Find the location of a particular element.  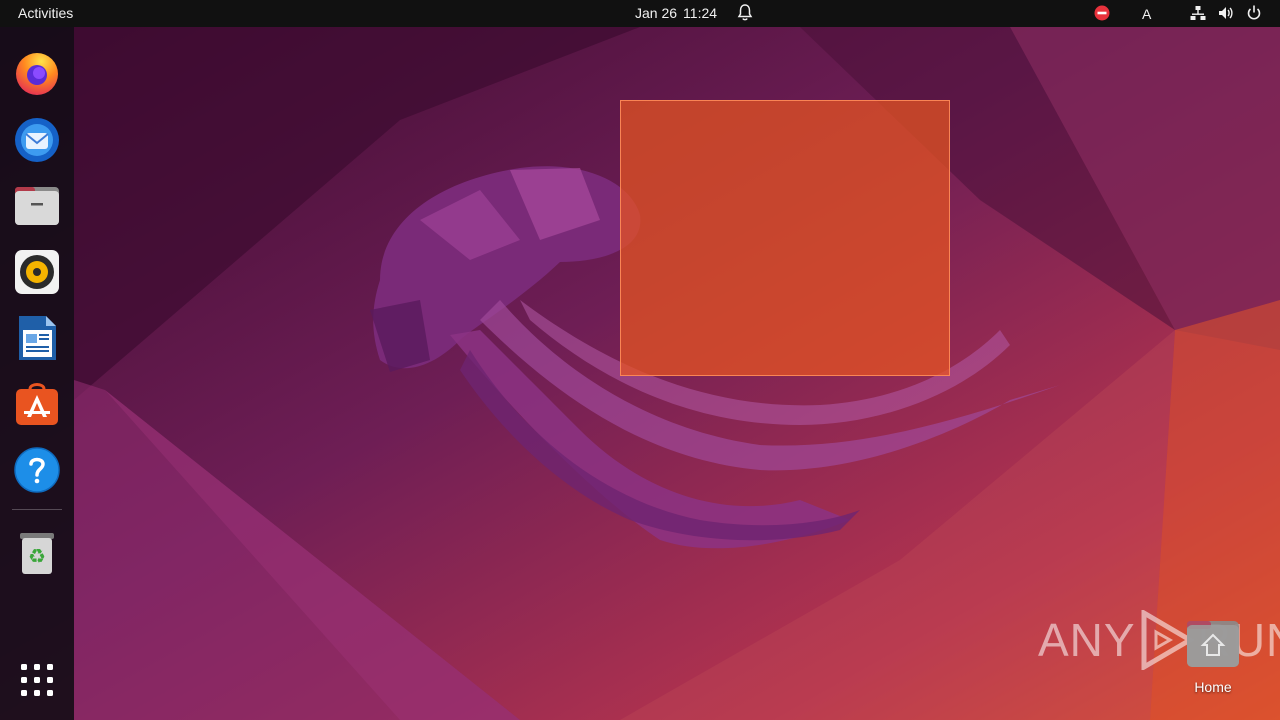

home-folder-label: Home is located at coordinates (1213, 687).